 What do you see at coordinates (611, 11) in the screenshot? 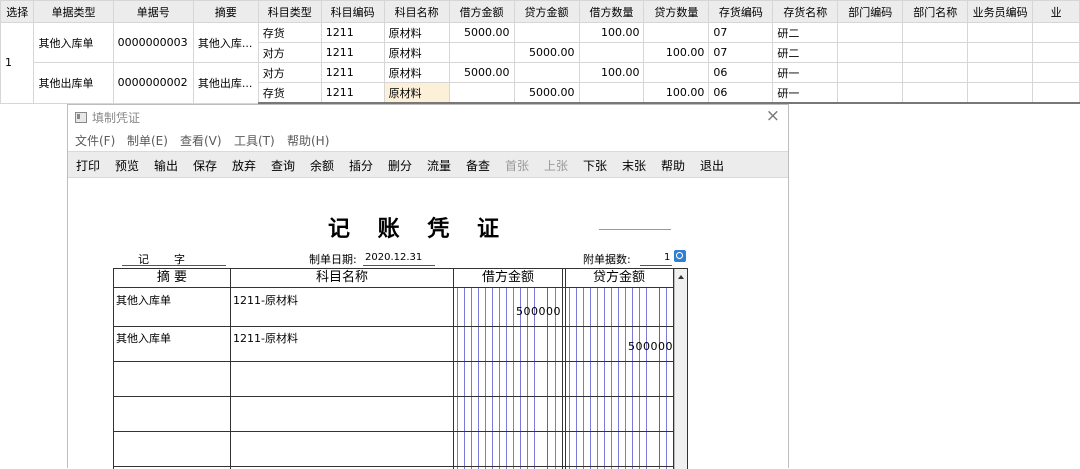
I see `col-debit-qty-header: 借方数量` at bounding box center [611, 11].